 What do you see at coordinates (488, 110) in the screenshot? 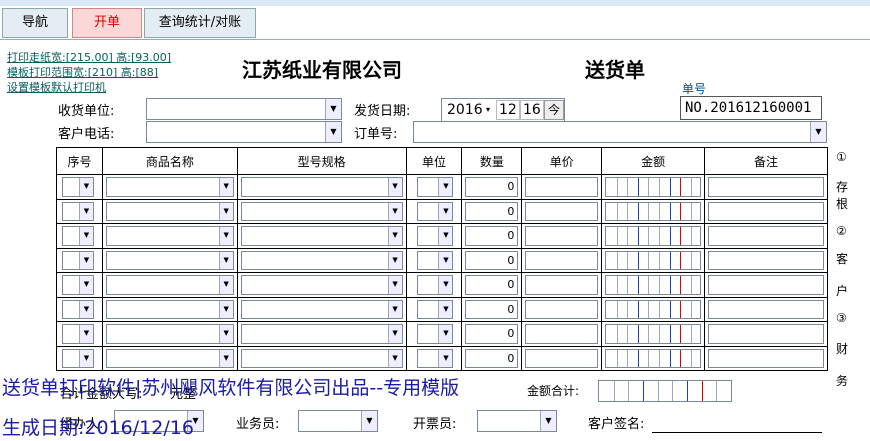
I see `chevron-down-icon: ▾` at bounding box center [488, 110].